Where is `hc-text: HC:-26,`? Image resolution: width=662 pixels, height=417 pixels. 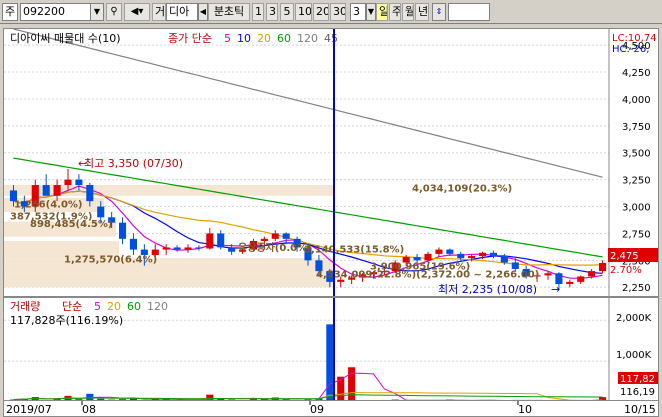
hc-text: HC:-26, is located at coordinates (630, 49).